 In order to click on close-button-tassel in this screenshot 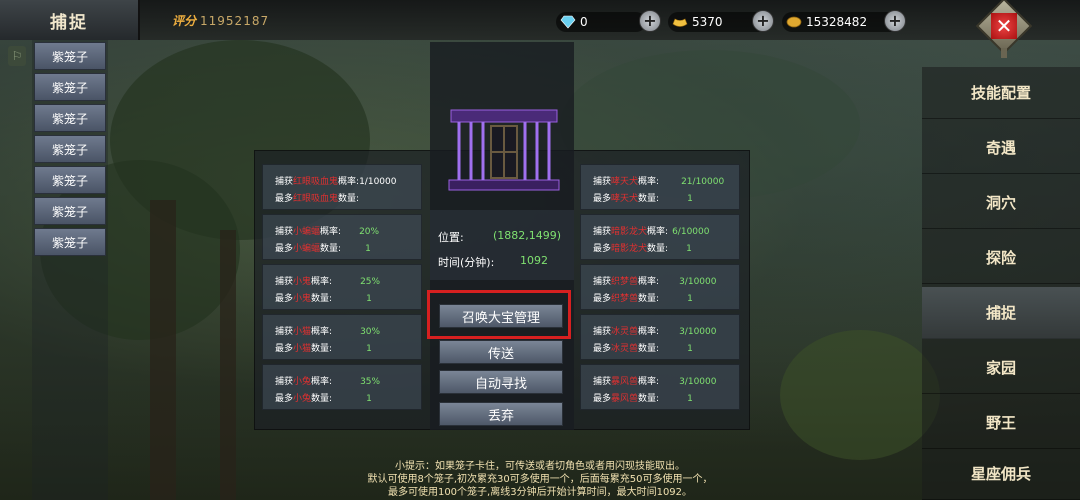, I will do `click(1004, 53)`.